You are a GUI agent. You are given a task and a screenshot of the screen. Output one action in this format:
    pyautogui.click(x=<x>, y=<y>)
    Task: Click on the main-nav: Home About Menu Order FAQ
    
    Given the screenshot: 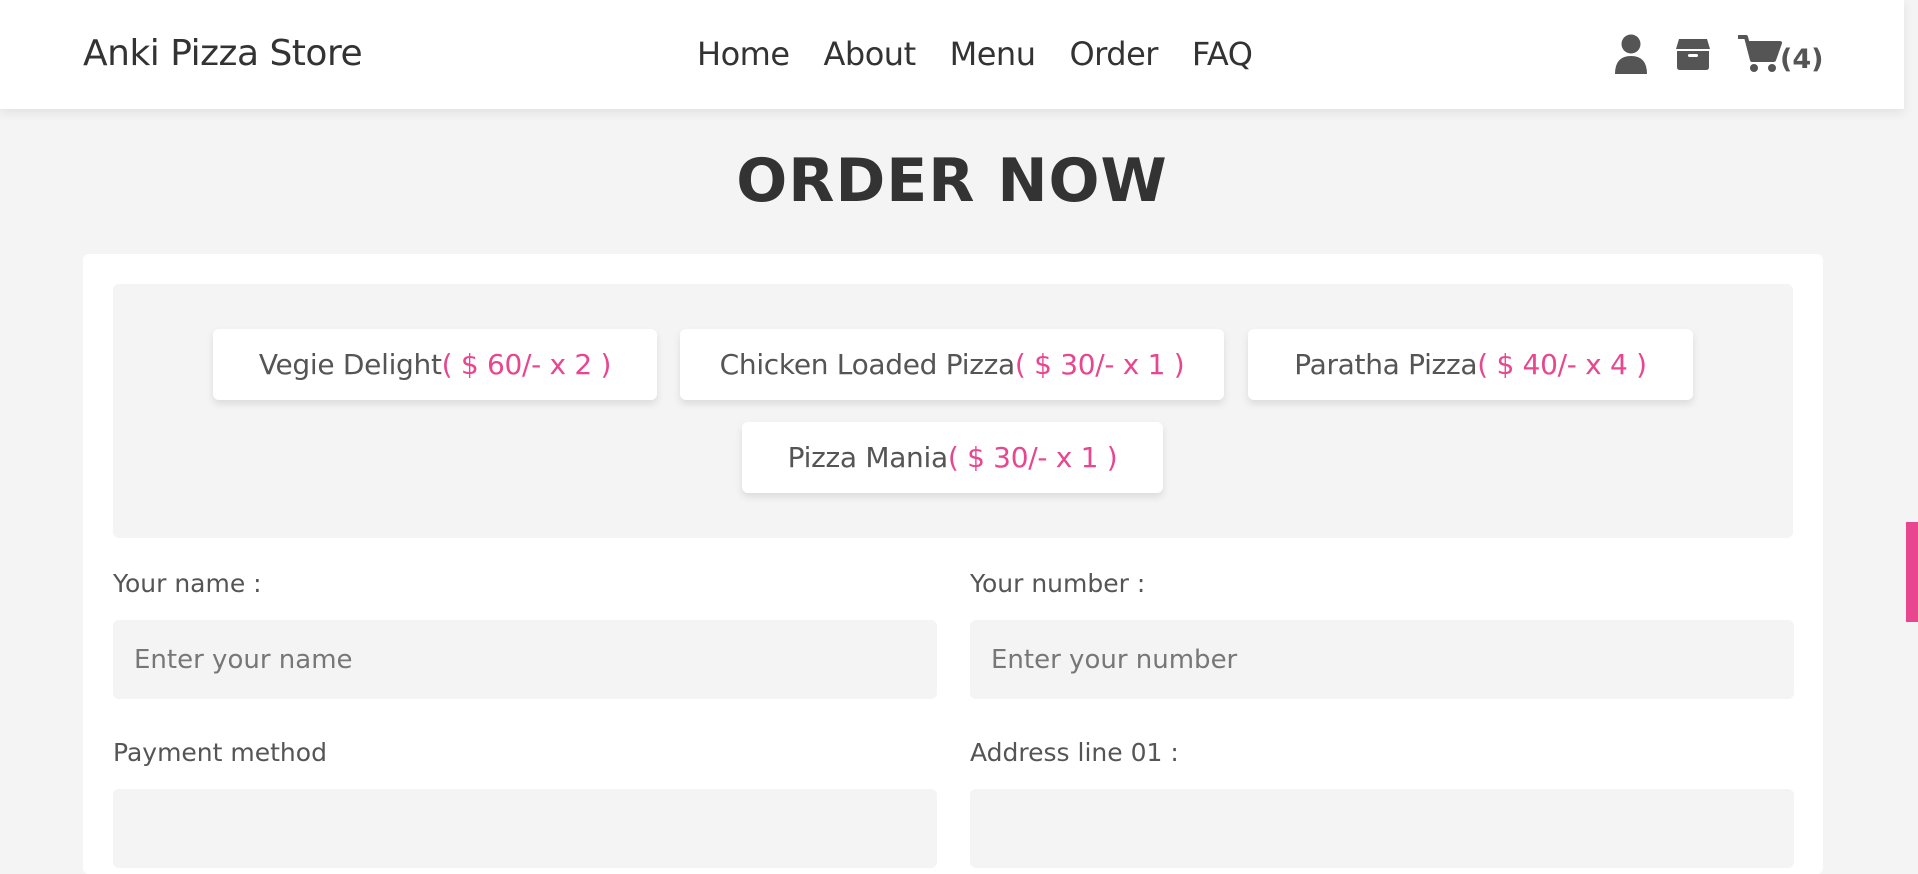 What is the action you would take?
    pyautogui.click(x=975, y=54)
    